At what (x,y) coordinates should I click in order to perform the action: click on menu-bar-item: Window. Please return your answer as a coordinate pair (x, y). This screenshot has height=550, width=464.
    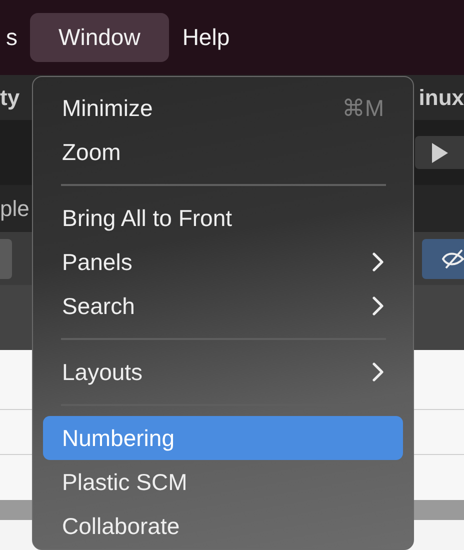
    Looking at the image, I should click on (100, 37).